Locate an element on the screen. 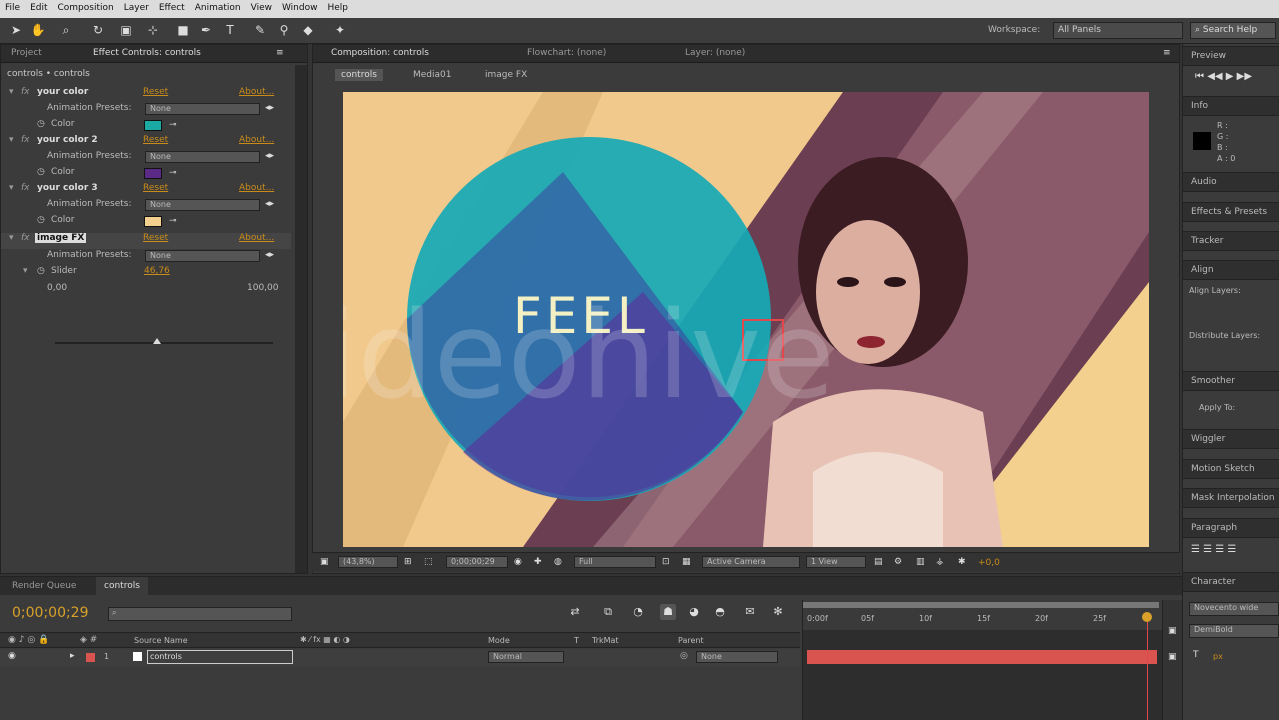 Image resolution: width=1279 pixels, height=720 pixels. menu-animation: Animation is located at coordinates (218, 6).